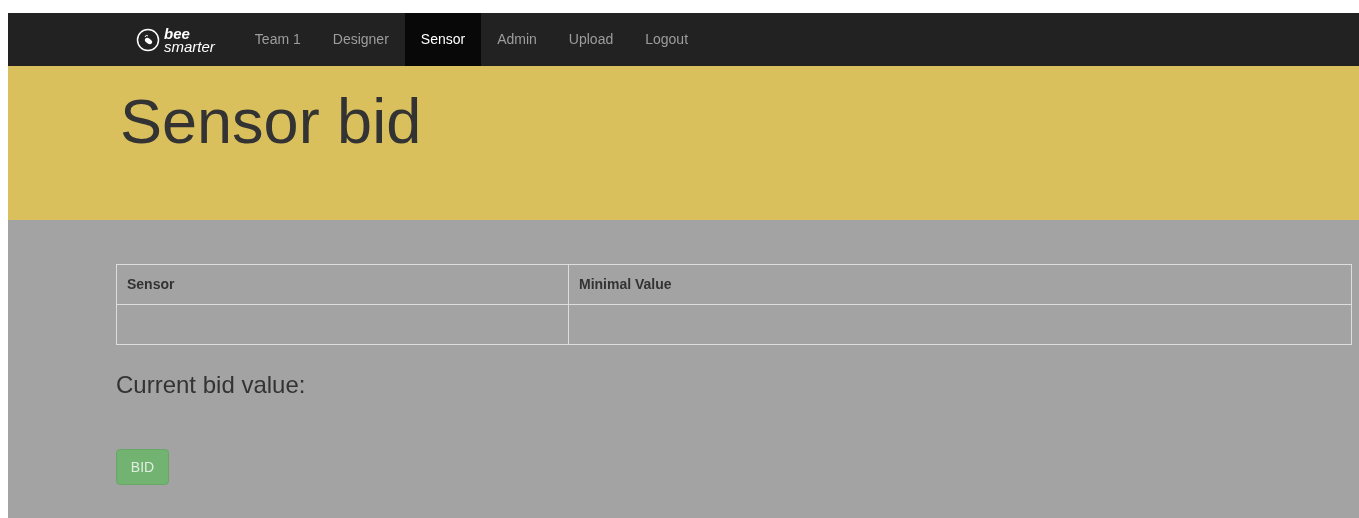  I want to click on logo-text: bee, so click(177, 33).